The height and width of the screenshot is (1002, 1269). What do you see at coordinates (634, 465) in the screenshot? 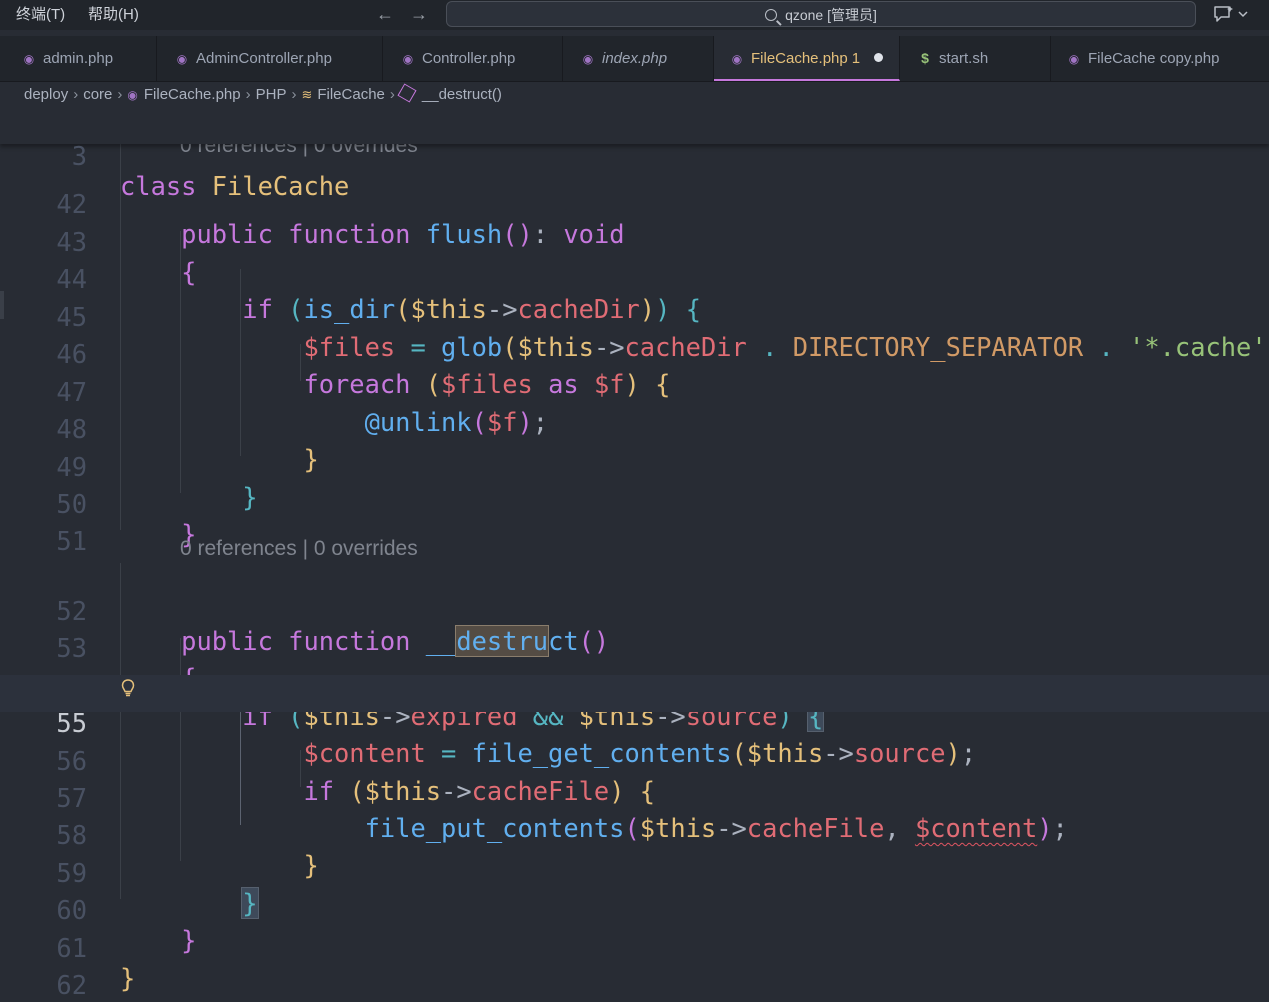
I see `code-row: 49 }` at bounding box center [634, 465].